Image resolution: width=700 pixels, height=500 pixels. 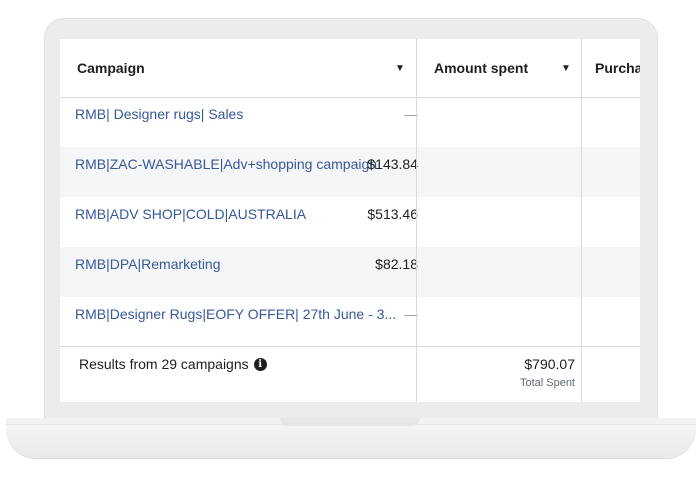 I want to click on info-icon: i, so click(x=260, y=364).